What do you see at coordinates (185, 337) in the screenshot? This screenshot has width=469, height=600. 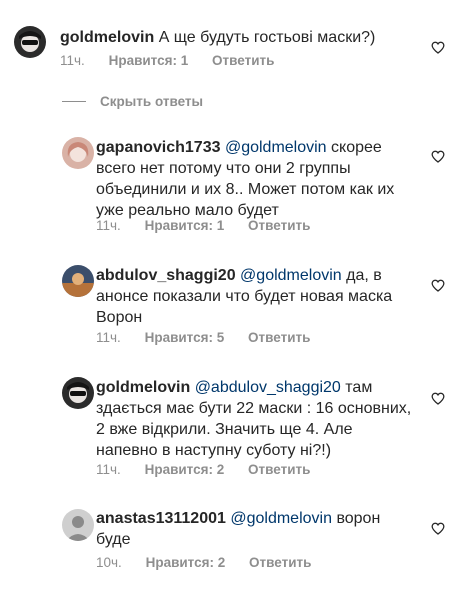 I see `likes-count: Нравится: 5` at bounding box center [185, 337].